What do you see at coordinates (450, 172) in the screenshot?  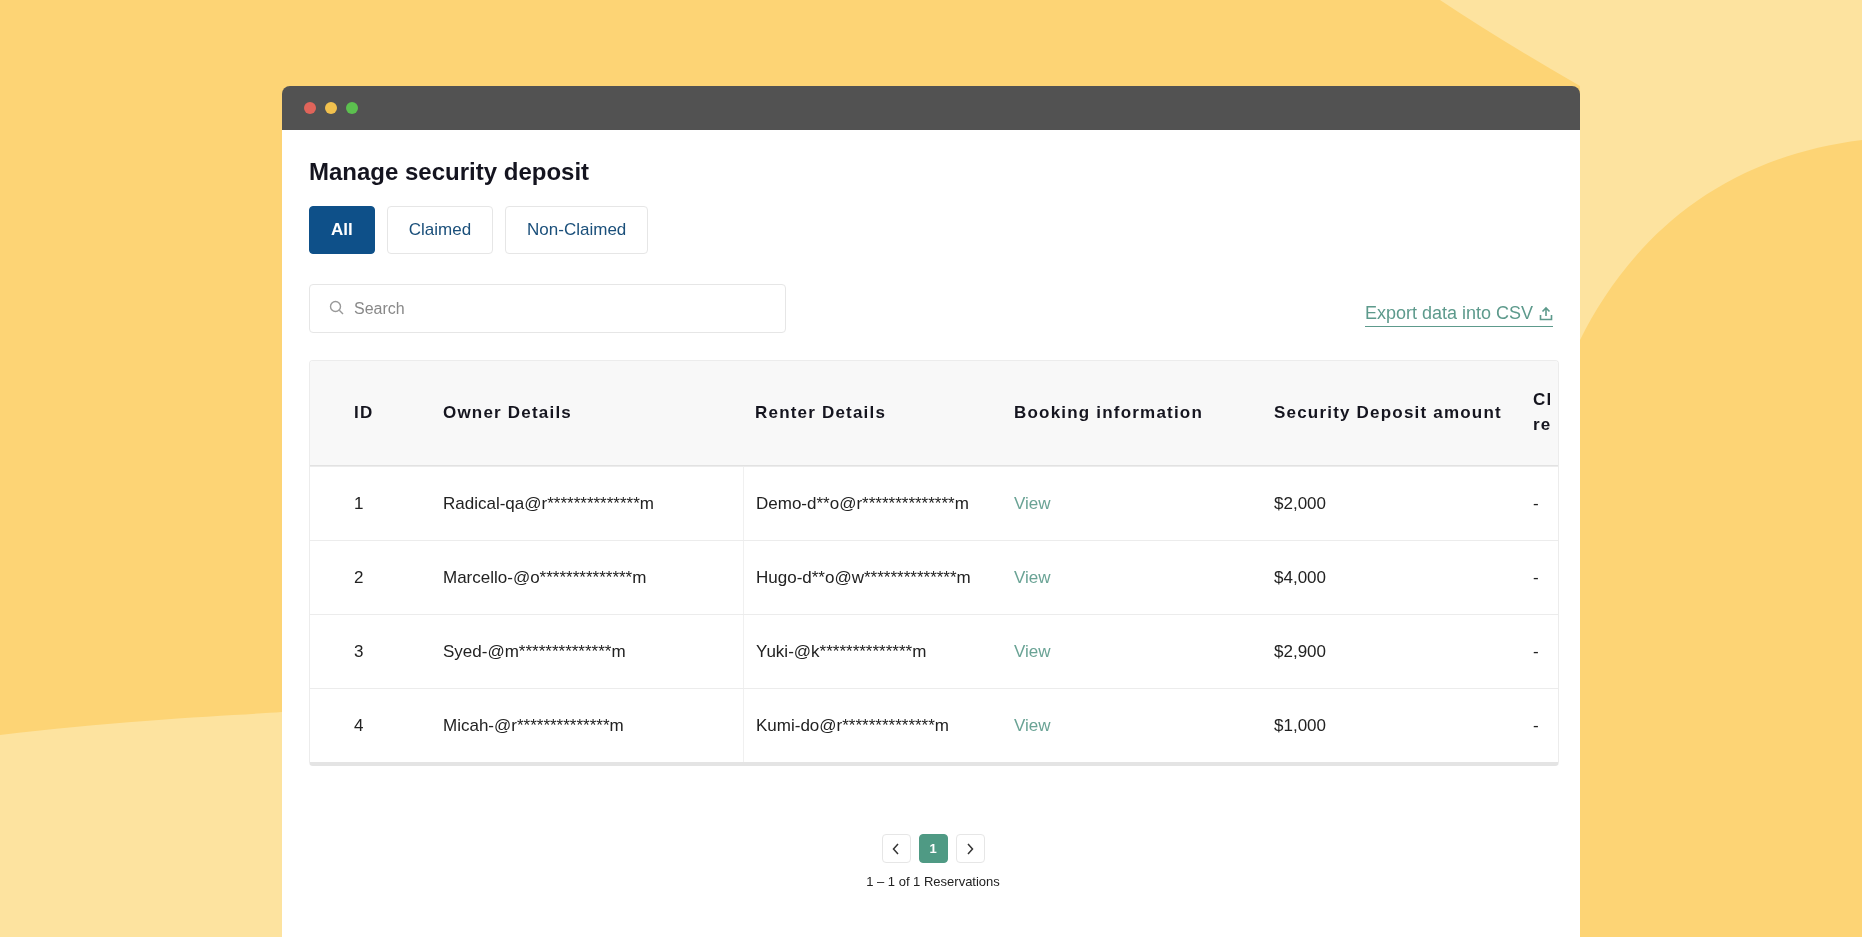 I see `page-title: Manage security deposit` at bounding box center [450, 172].